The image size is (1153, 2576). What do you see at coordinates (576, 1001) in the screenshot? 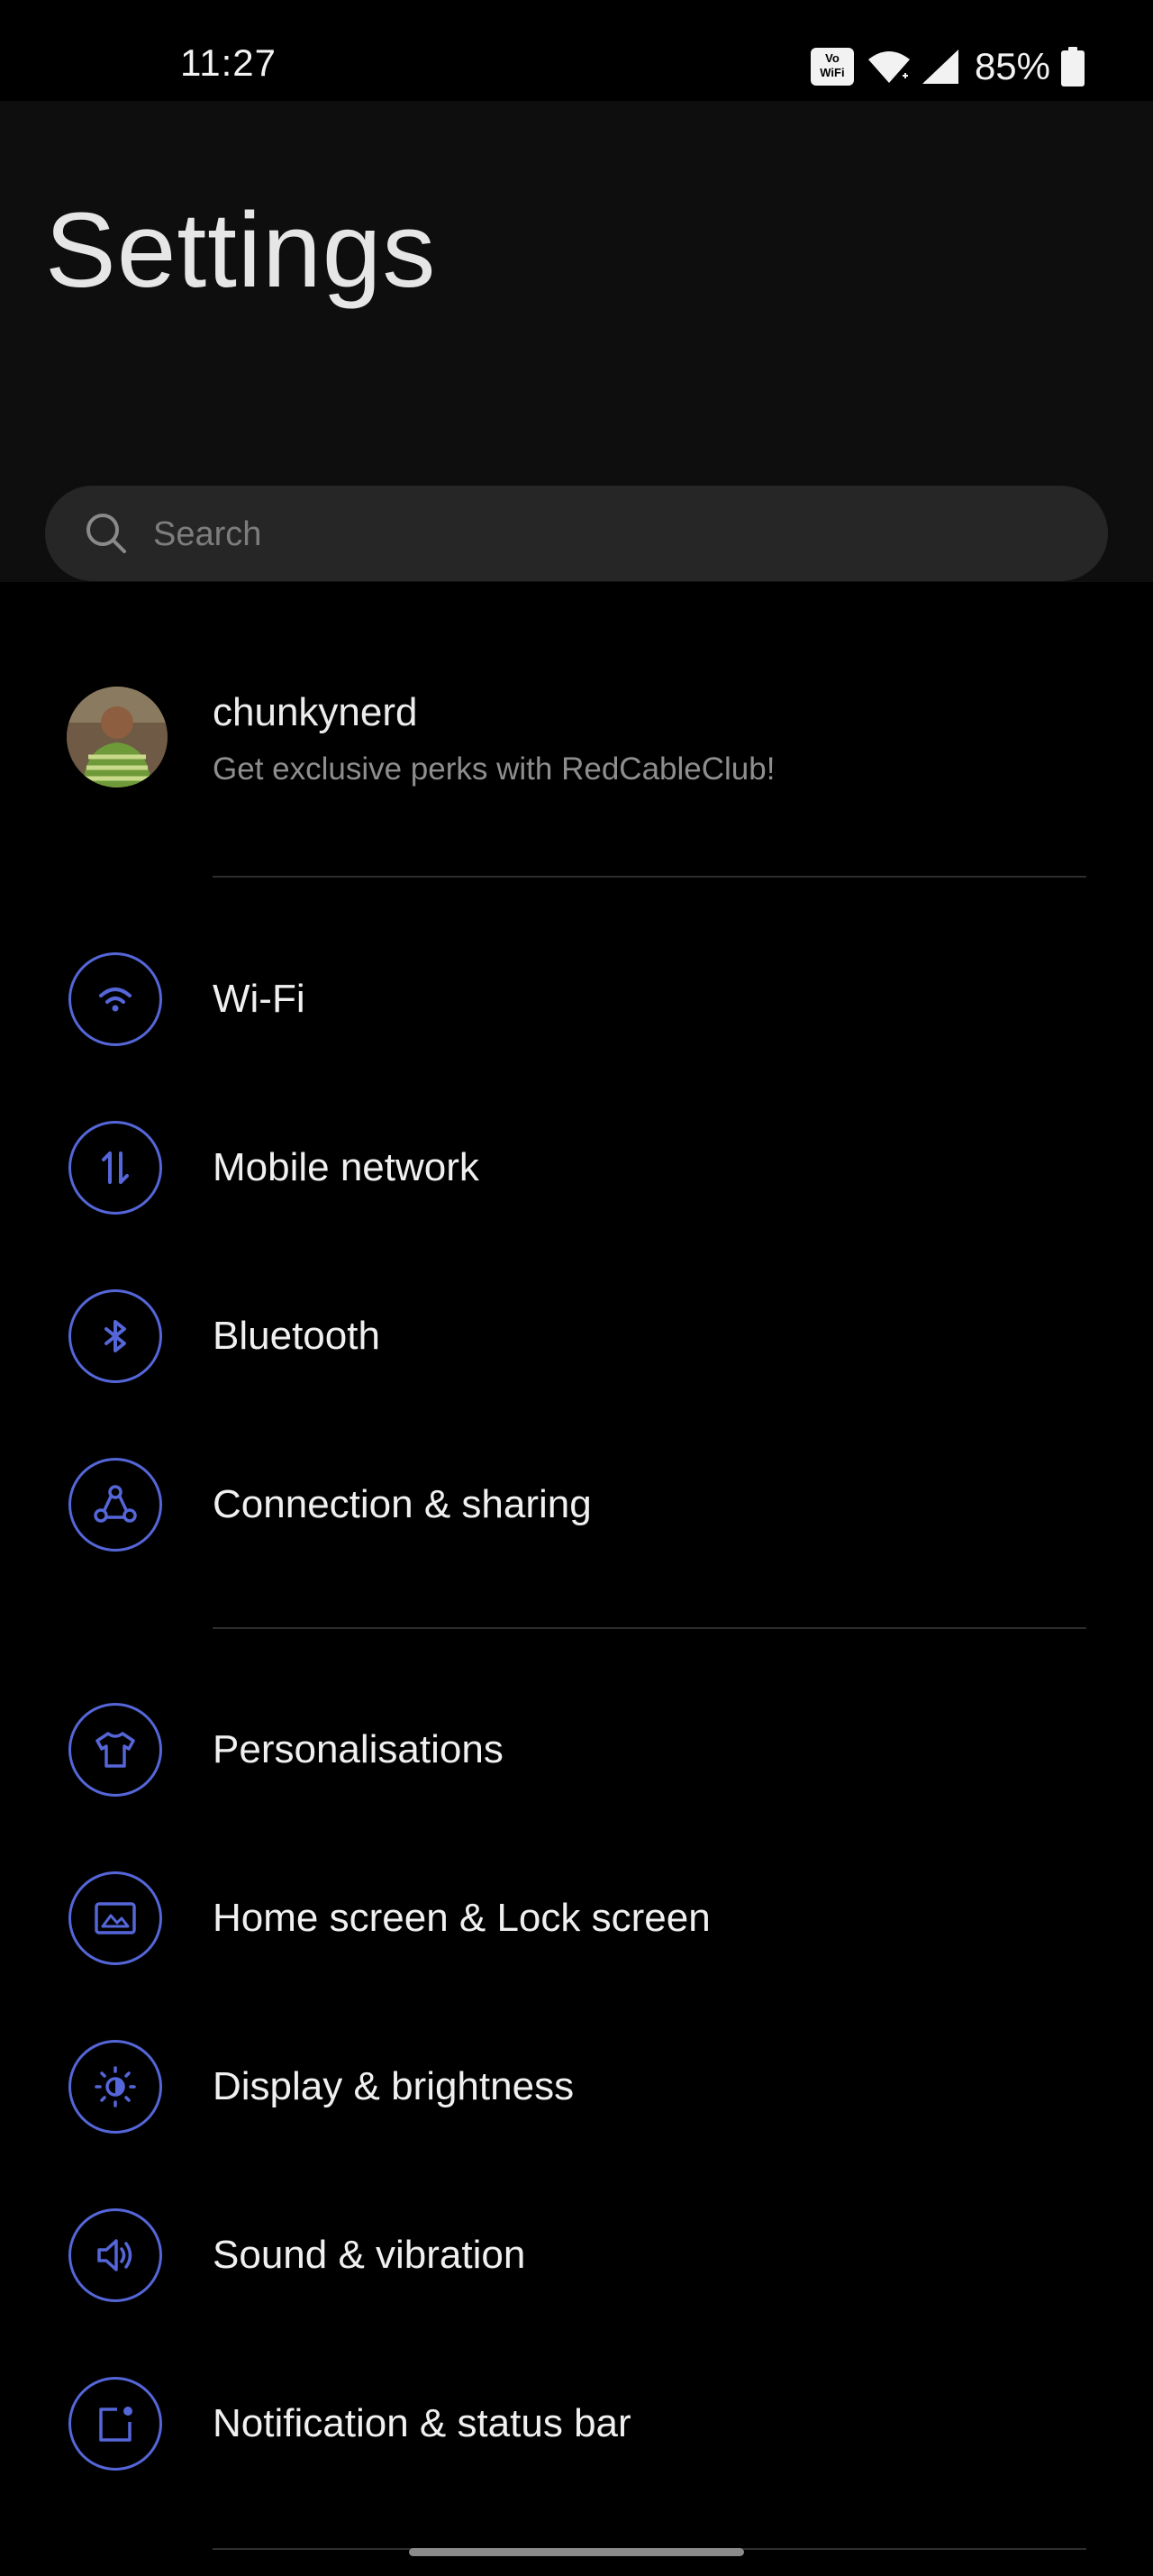
I see `settings-row-wifi: Wi-Fi` at bounding box center [576, 1001].